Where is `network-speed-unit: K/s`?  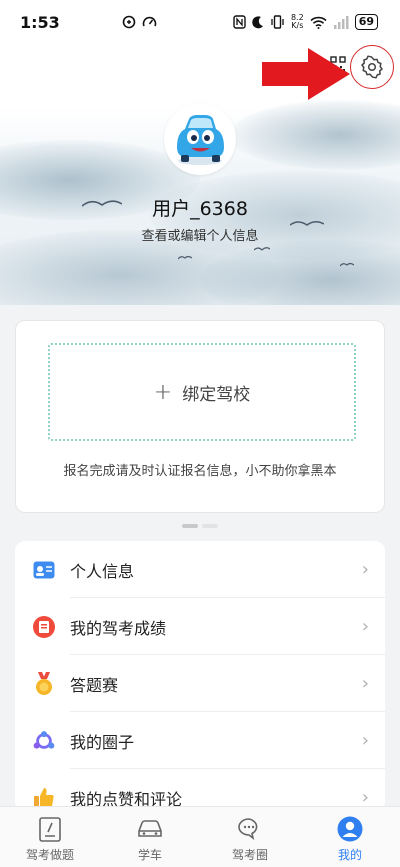 network-speed-unit: K/s is located at coordinates (297, 25).